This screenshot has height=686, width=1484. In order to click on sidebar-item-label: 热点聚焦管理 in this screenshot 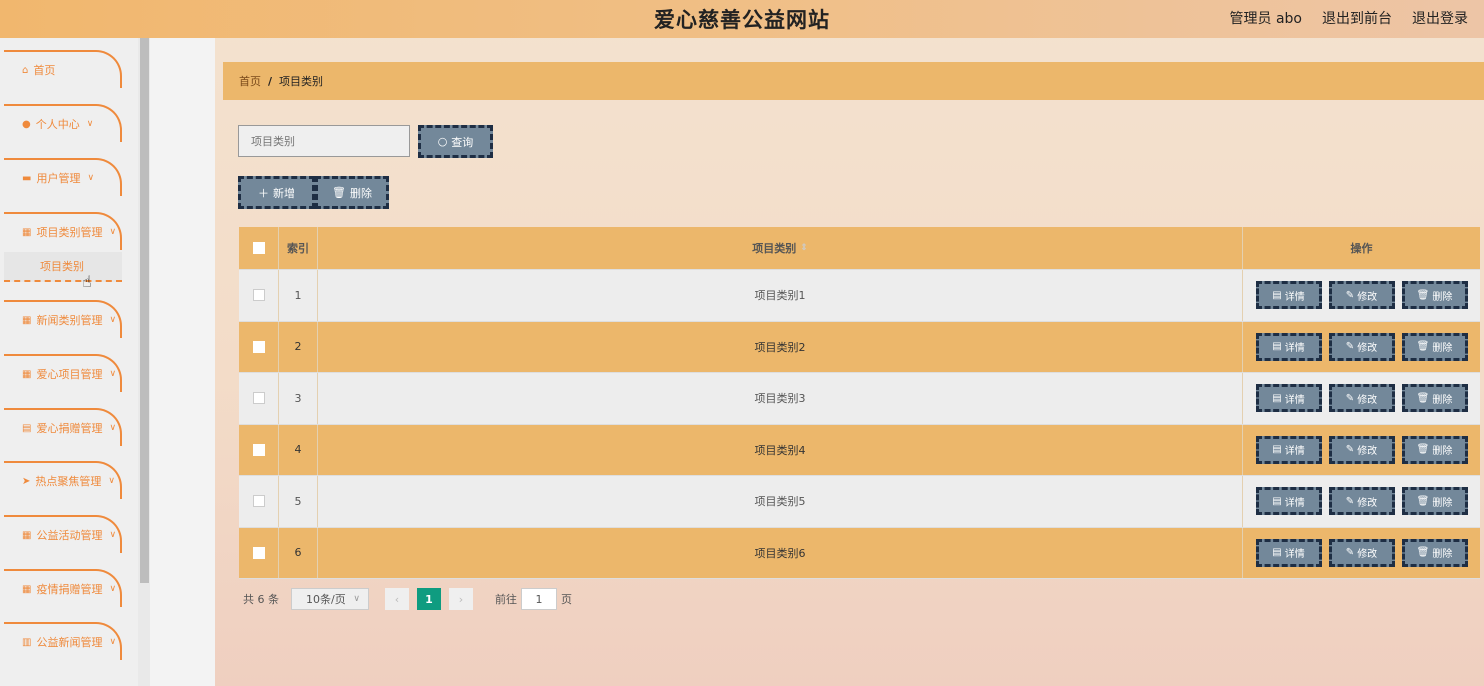, I will do `click(68, 481)`.